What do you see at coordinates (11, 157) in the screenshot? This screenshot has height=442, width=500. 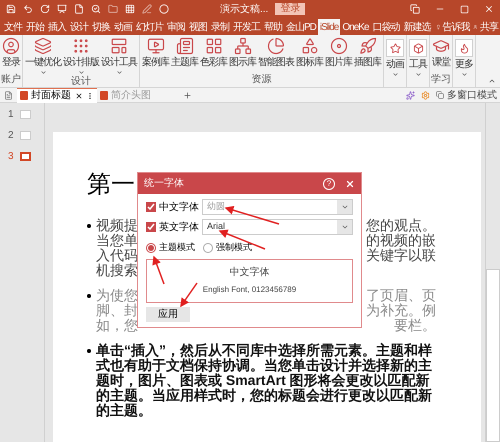 I see `slide-number: 3` at bounding box center [11, 157].